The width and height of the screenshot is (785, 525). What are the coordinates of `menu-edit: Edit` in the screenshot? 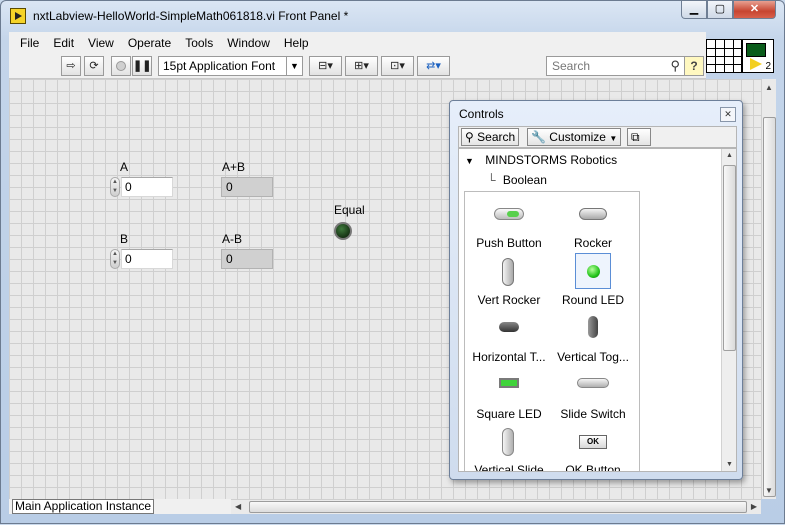 It's located at (63, 43).